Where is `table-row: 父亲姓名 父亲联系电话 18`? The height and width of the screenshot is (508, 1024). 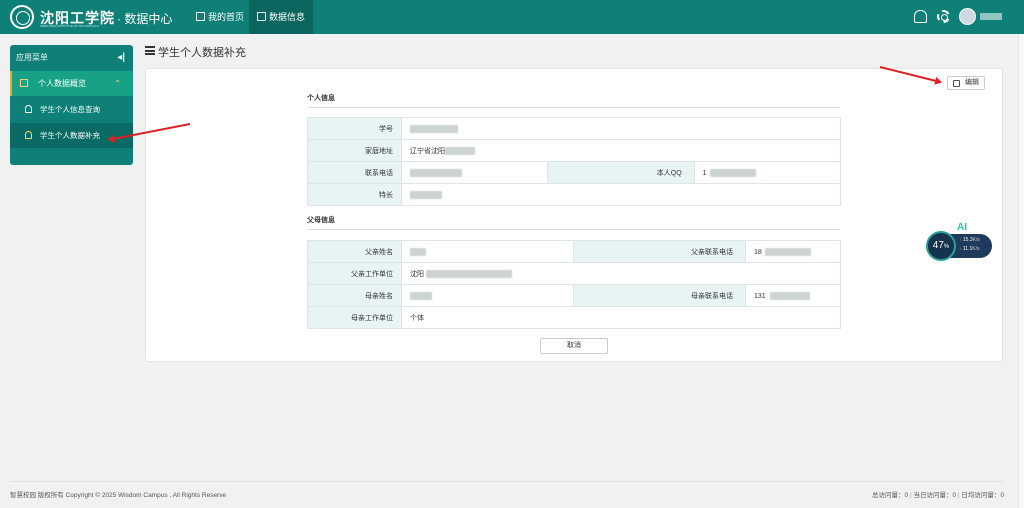
table-row: 父亲姓名 父亲联系电话 18 is located at coordinates (574, 251).